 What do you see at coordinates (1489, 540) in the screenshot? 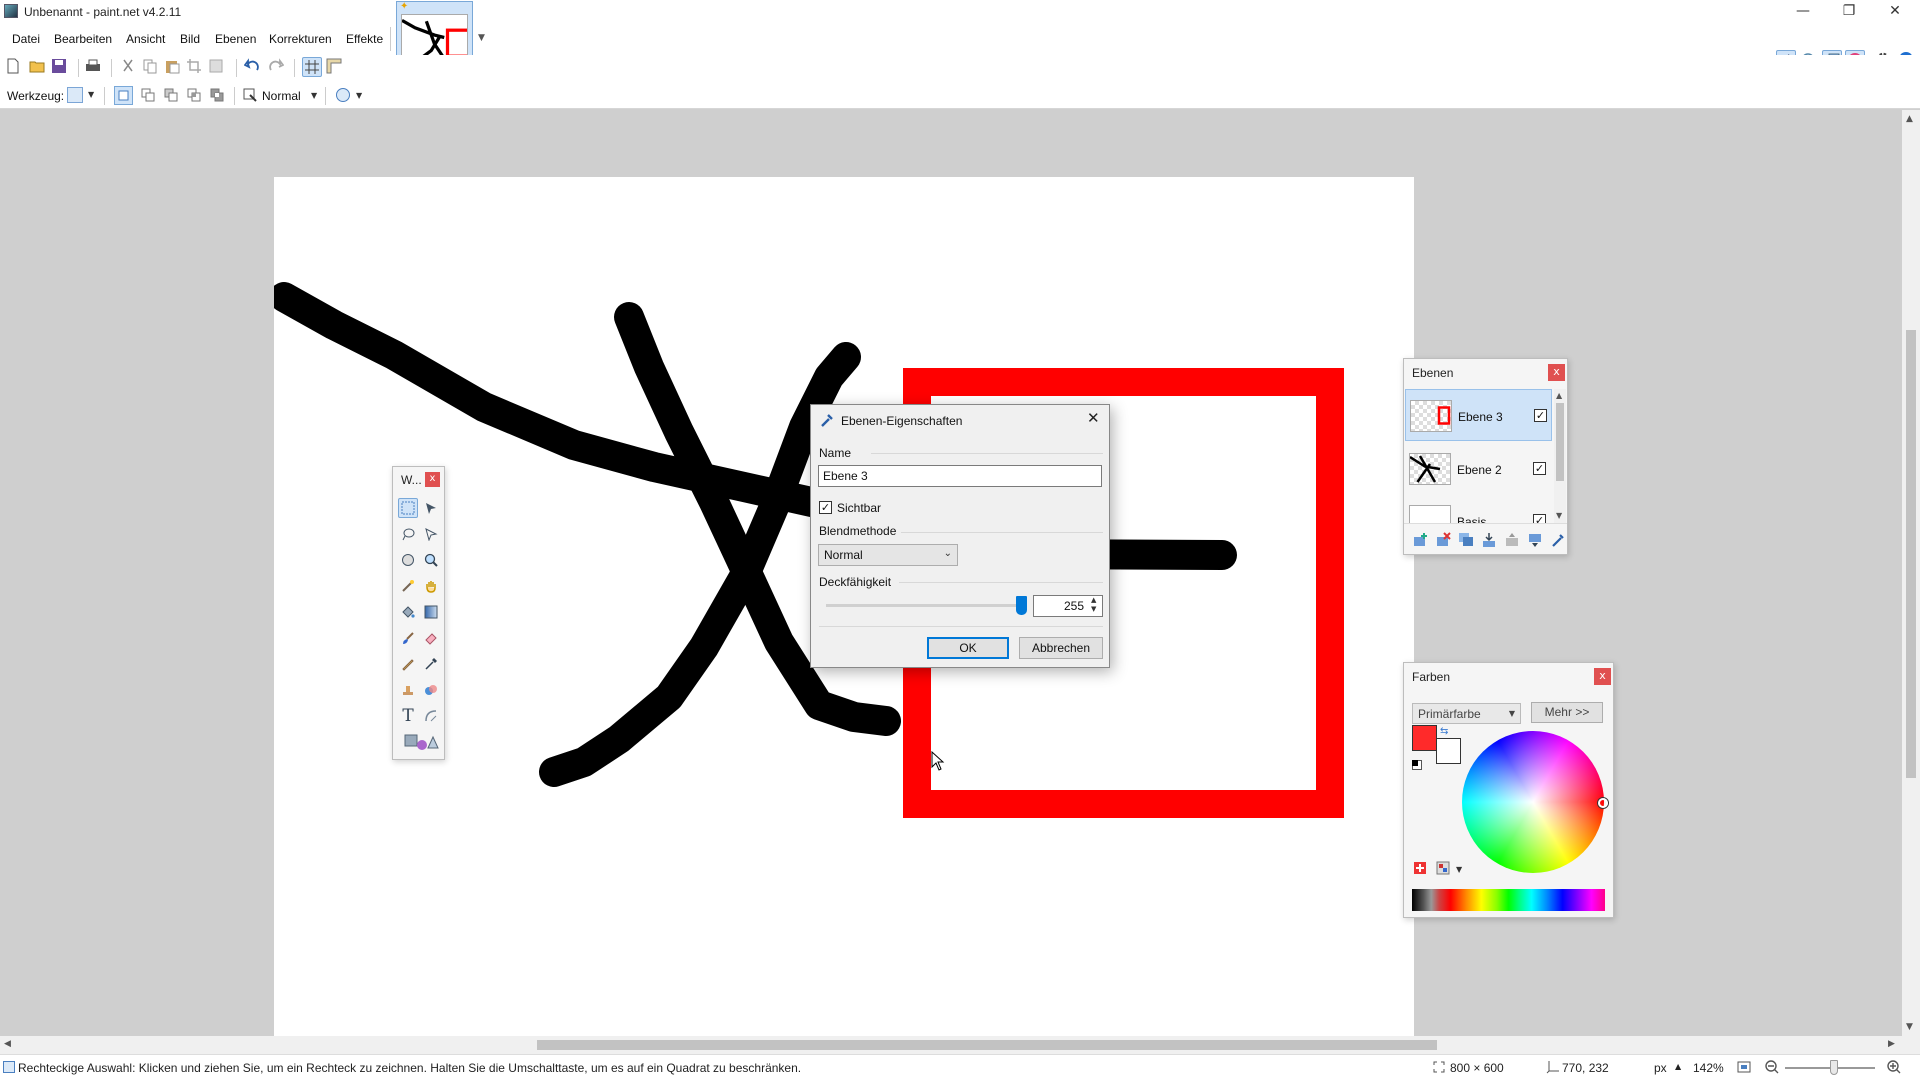
I see `merge-layer-down-icon` at bounding box center [1489, 540].